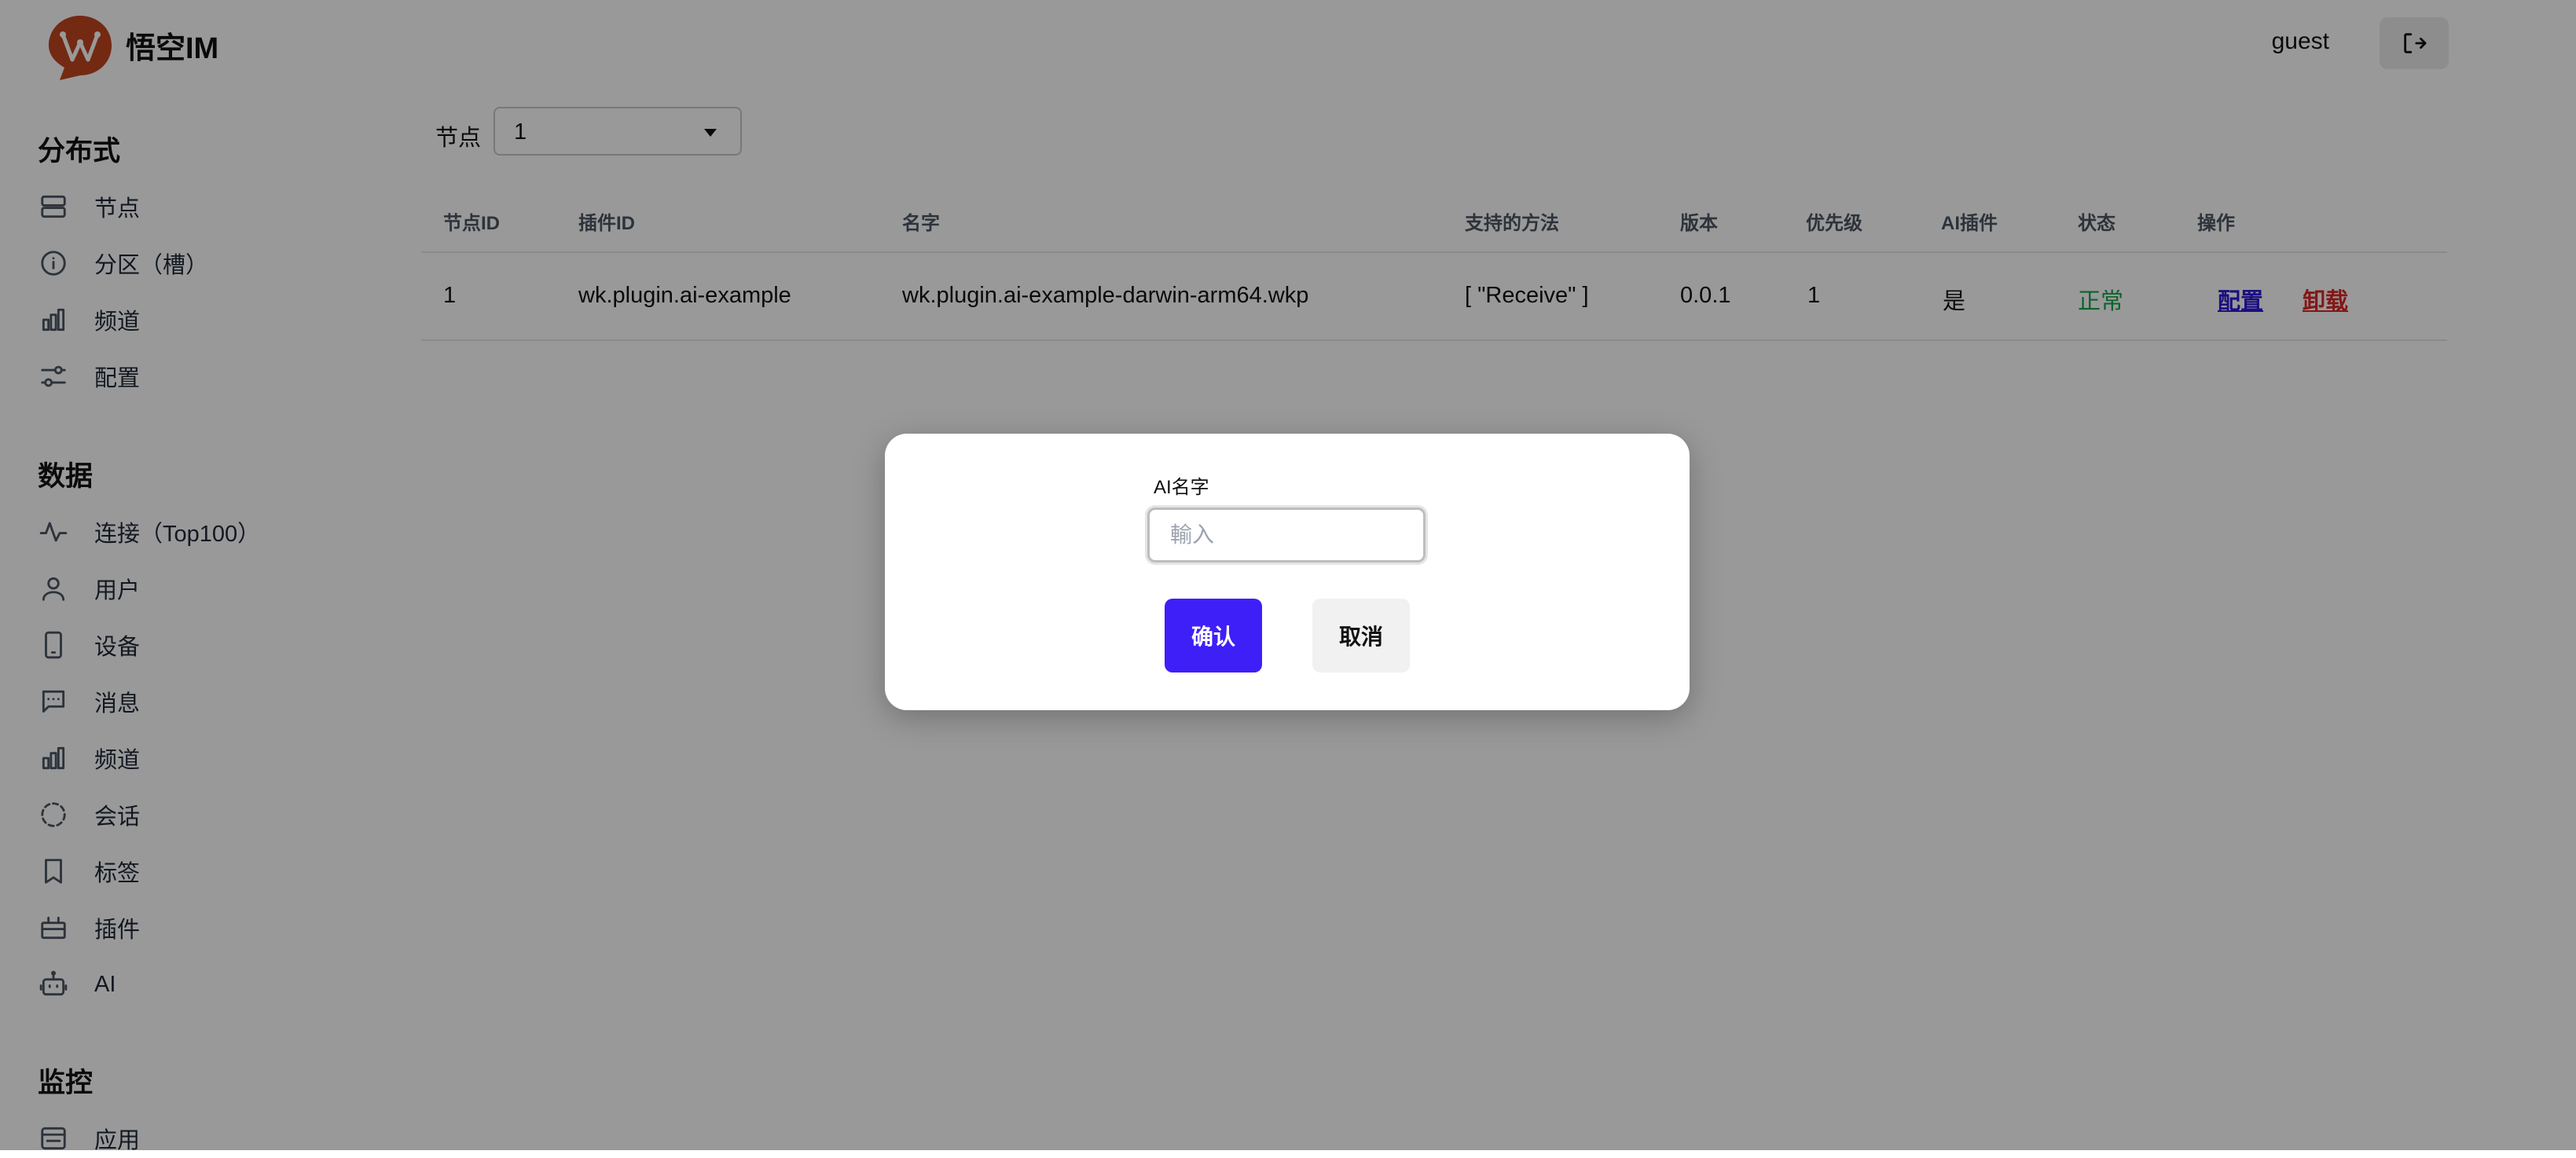 This screenshot has height=1158, width=2576. Describe the element at coordinates (1287, 572) in the screenshot. I see `ai-name-dialog: AI名字 确认 取消` at that location.